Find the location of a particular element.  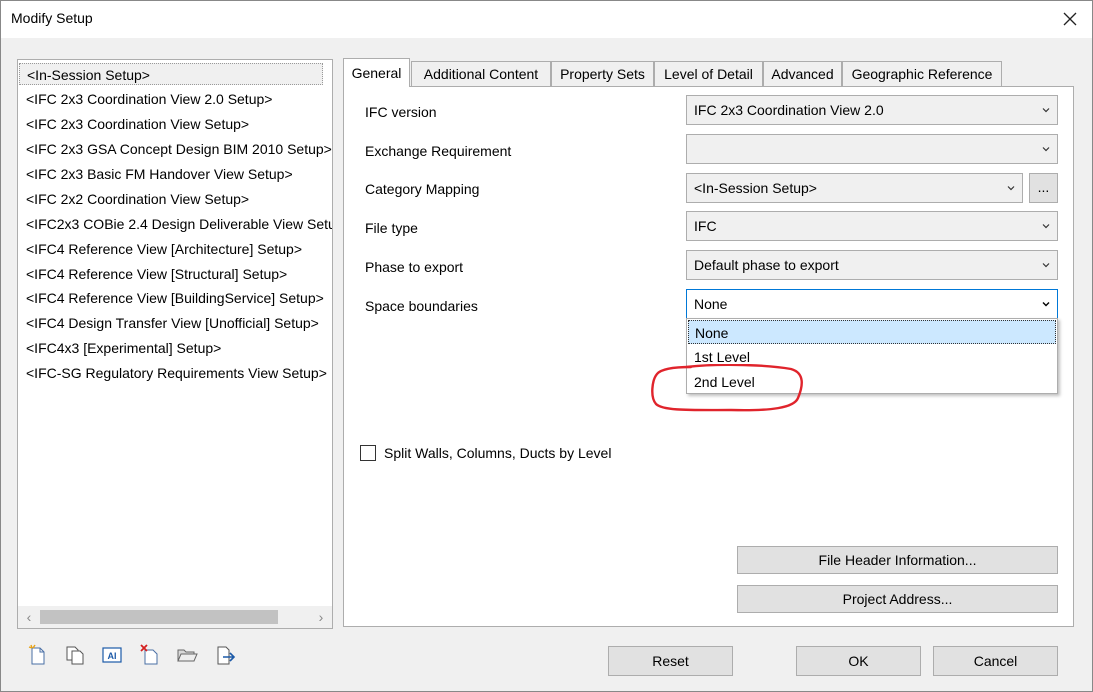

setup-item: <IFC 2x3 Basic FM Handover View Setup> is located at coordinates (159, 174).